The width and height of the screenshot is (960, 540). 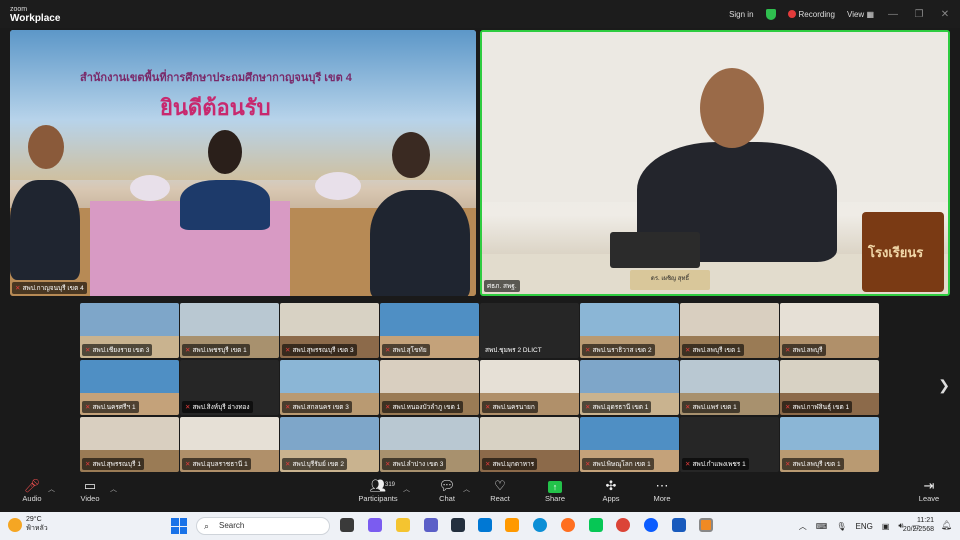 I want to click on teams-icon, so click(x=431, y=525).